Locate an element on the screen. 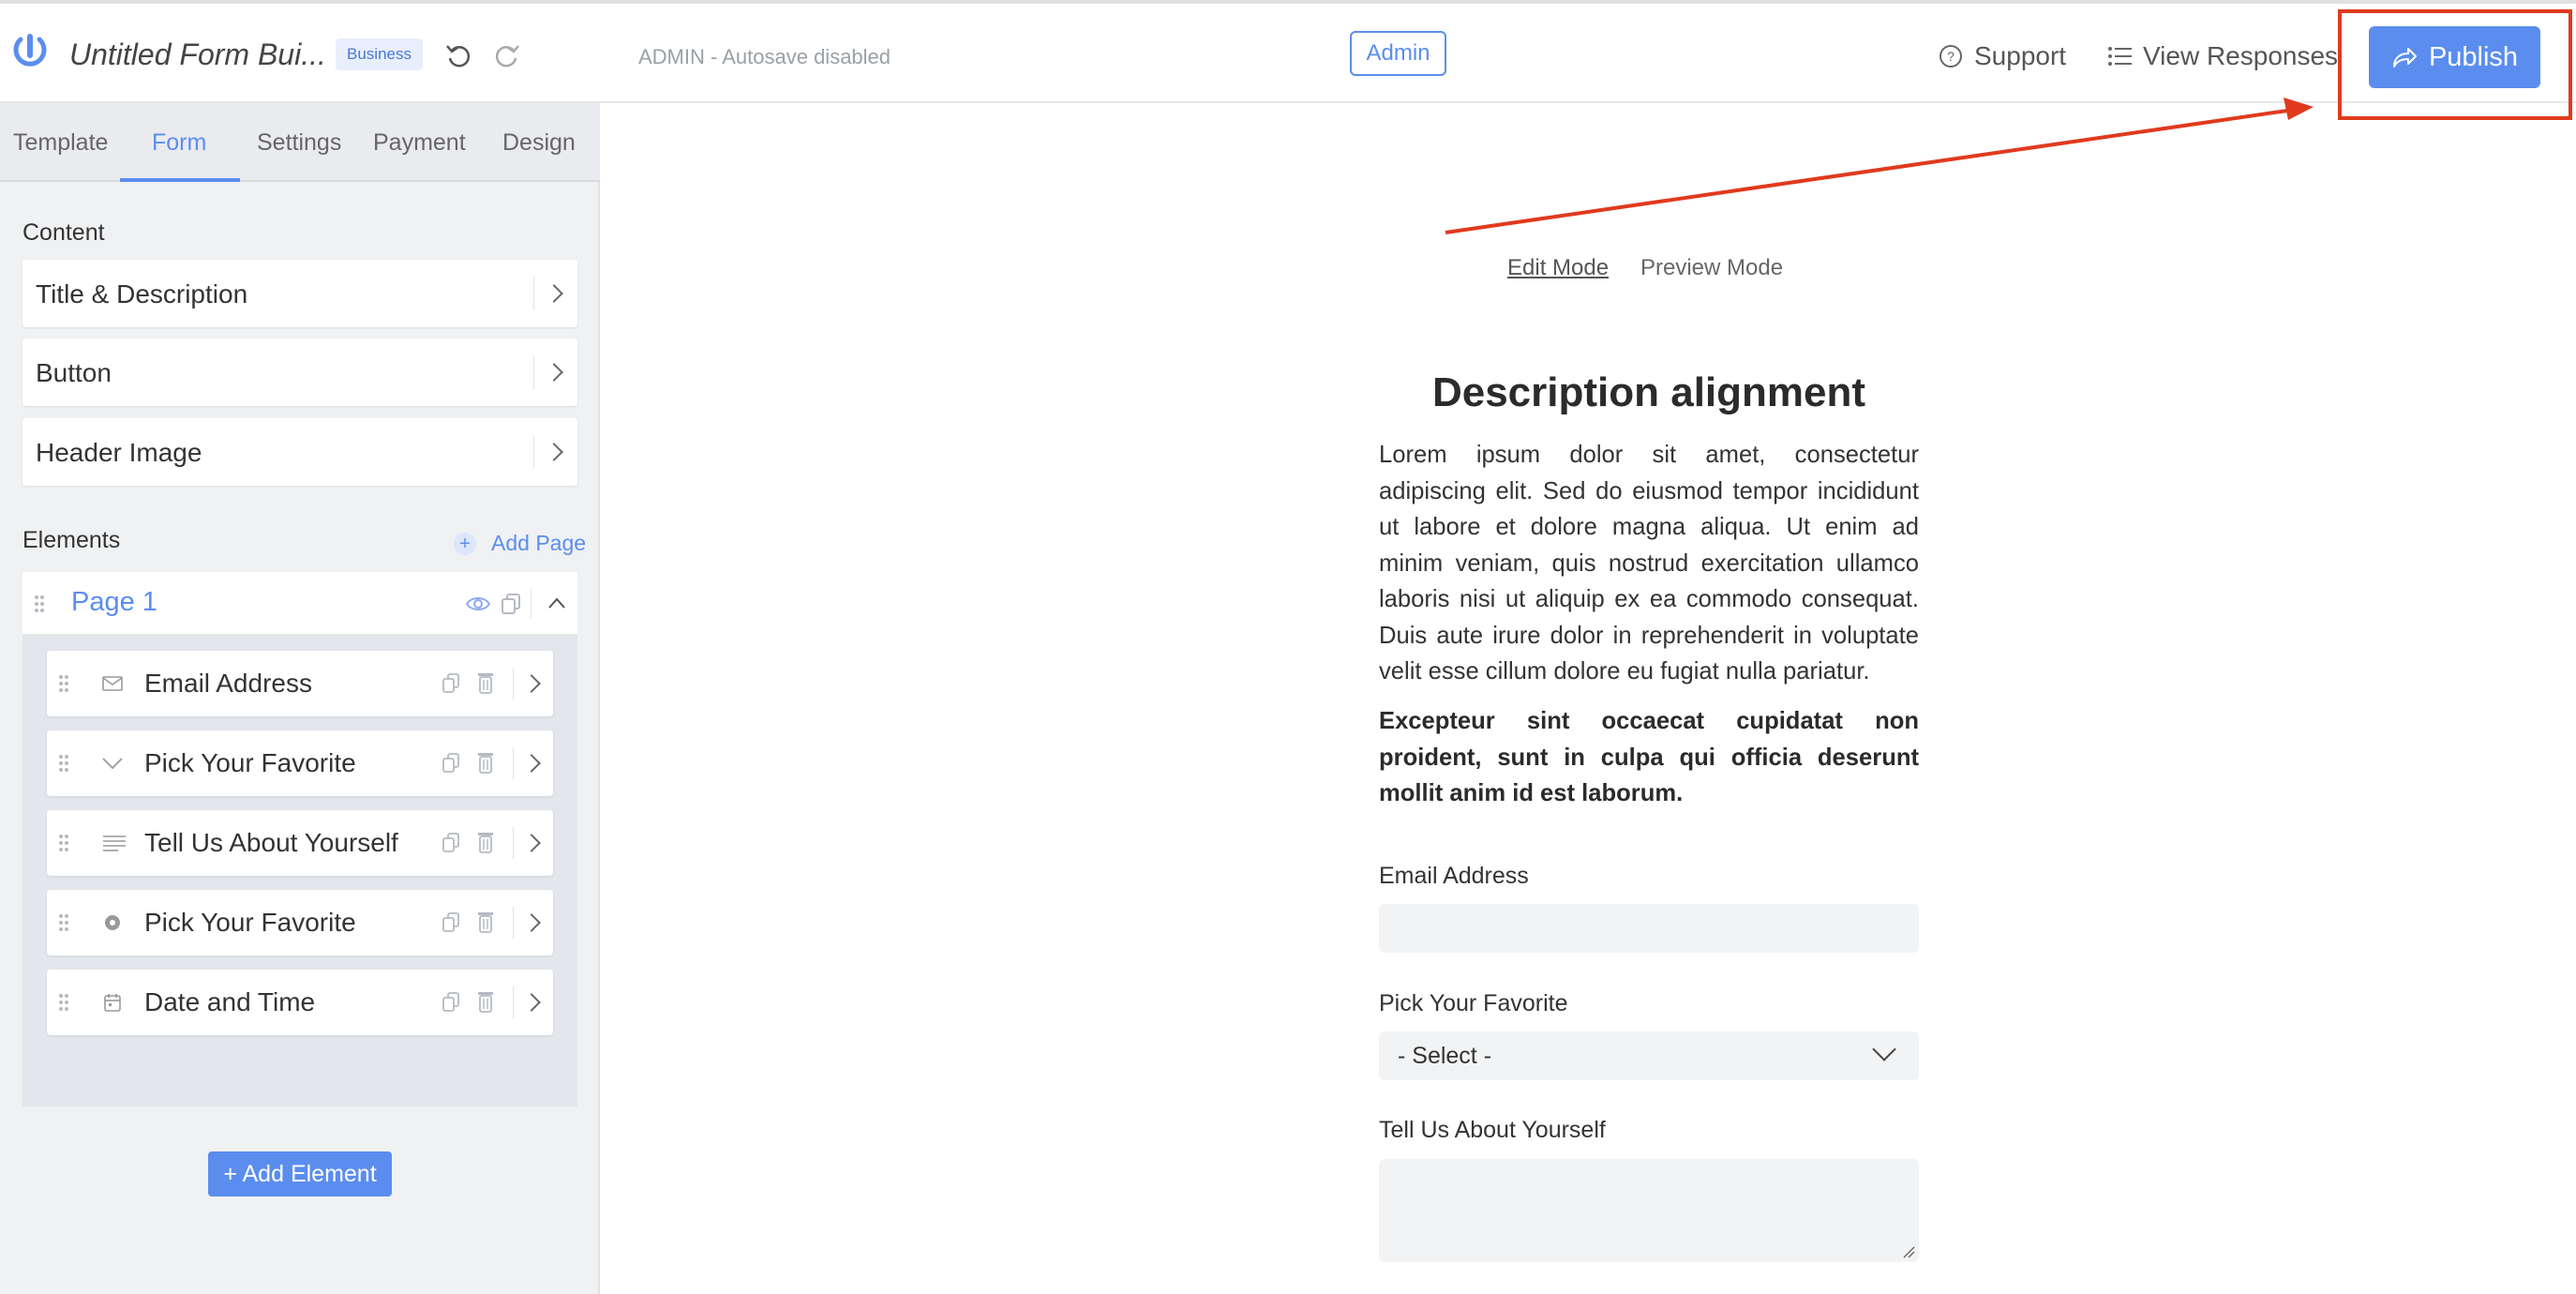  view-responses-link: View Responses is located at coordinates (2223, 56).